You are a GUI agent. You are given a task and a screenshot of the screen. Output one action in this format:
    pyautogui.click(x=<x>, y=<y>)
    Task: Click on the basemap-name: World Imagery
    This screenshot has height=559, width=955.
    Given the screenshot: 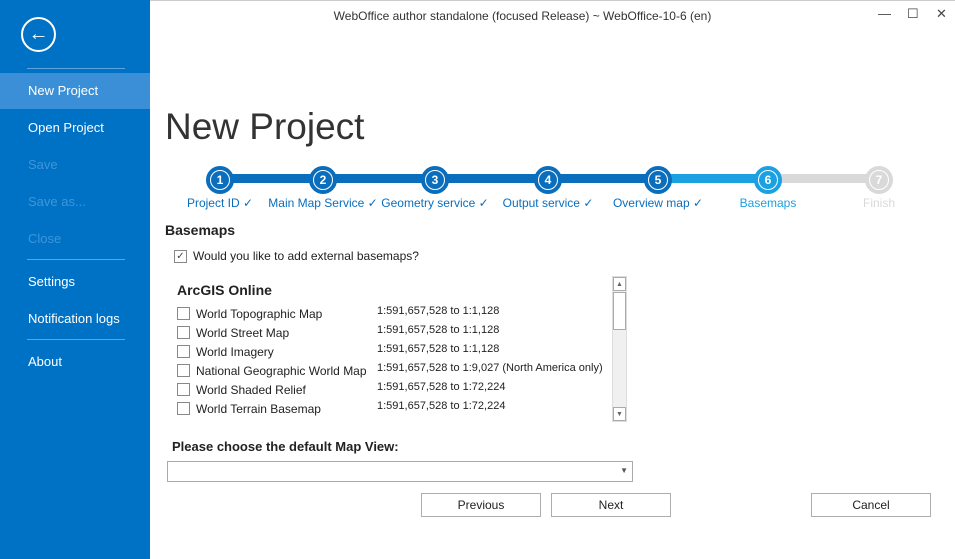 What is the action you would take?
    pyautogui.click(x=235, y=352)
    